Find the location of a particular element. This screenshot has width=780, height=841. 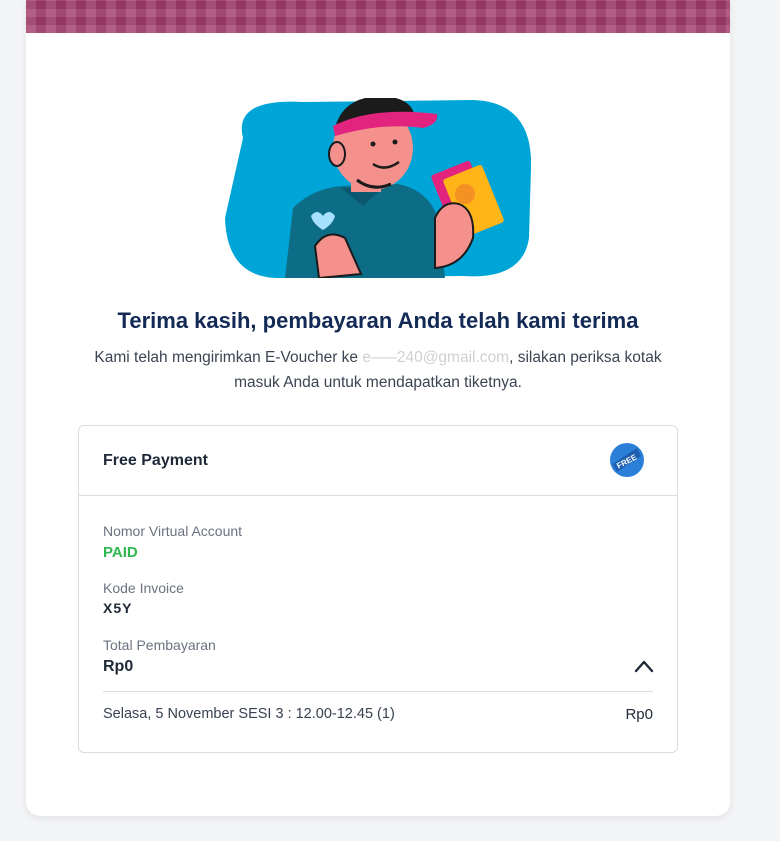

payment-method-header: Free Payment FREE is located at coordinates (378, 461).